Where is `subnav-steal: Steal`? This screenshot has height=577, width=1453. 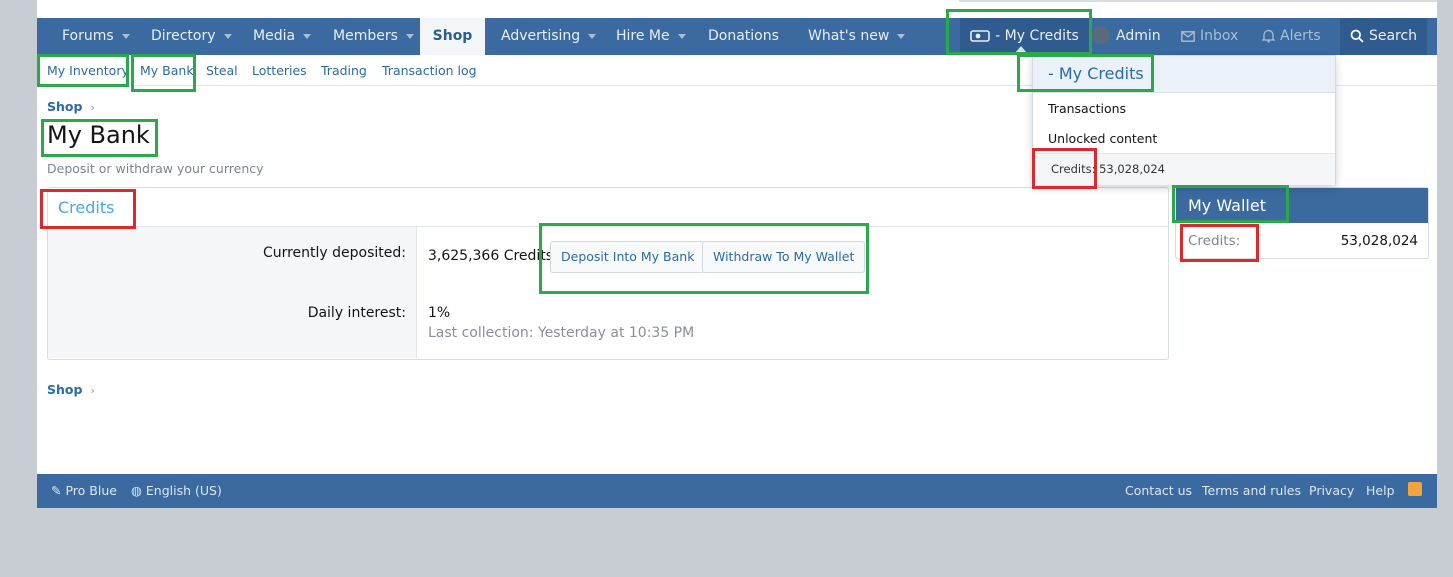
subnav-steal: Steal is located at coordinates (222, 70).